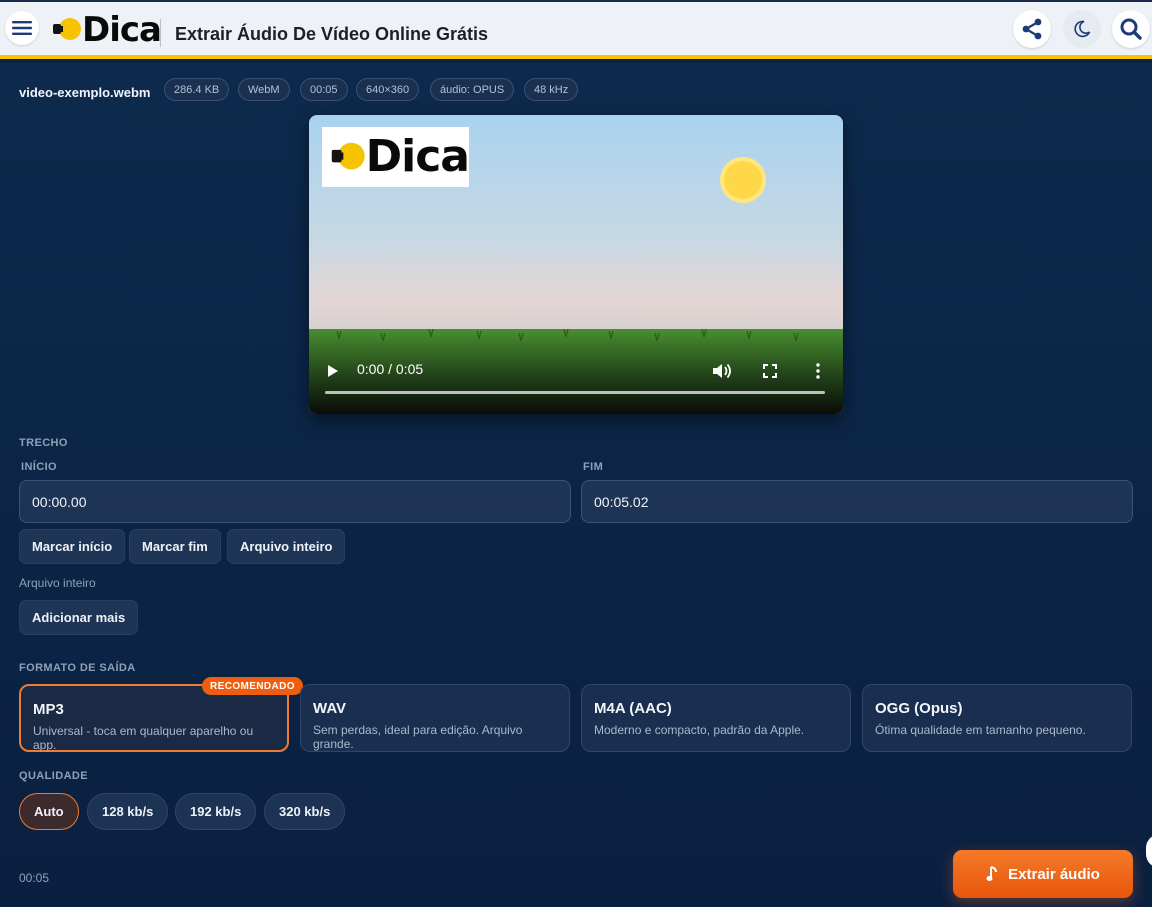  What do you see at coordinates (252, 686) in the screenshot?
I see `recommended-badge: RECOMENDADO` at bounding box center [252, 686].